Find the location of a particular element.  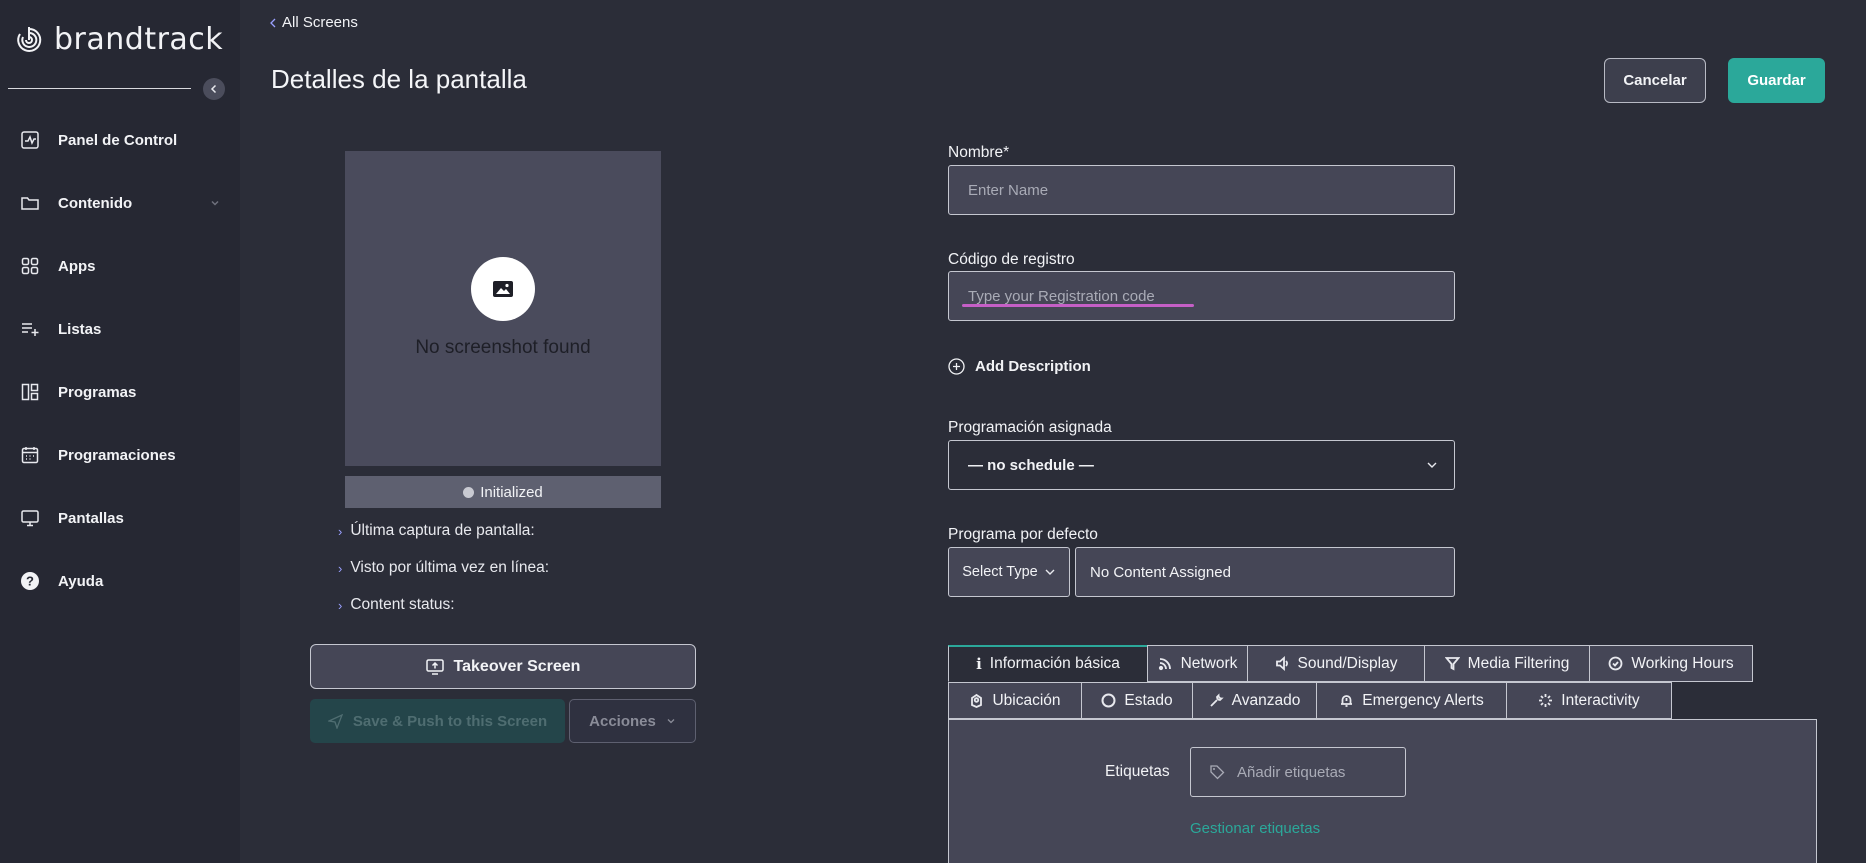

tab-label: Media Filtering is located at coordinates (1518, 663).